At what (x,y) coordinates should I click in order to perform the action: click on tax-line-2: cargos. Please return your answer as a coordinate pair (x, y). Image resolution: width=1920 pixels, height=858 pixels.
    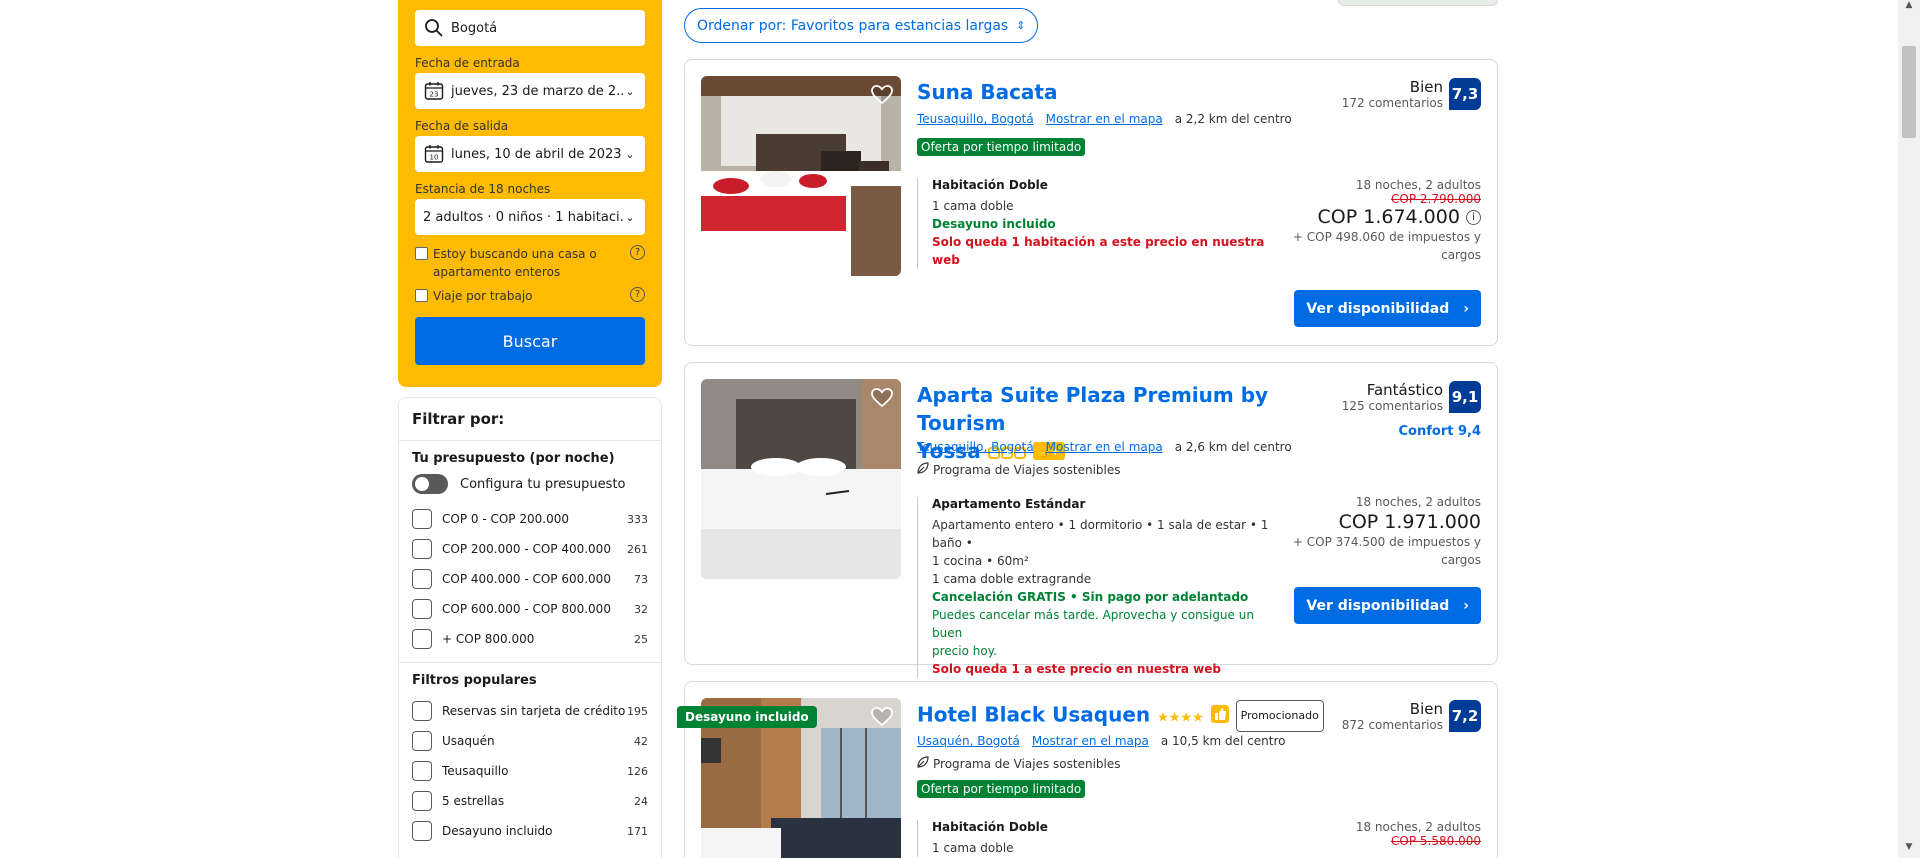
    Looking at the image, I should click on (1461, 560).